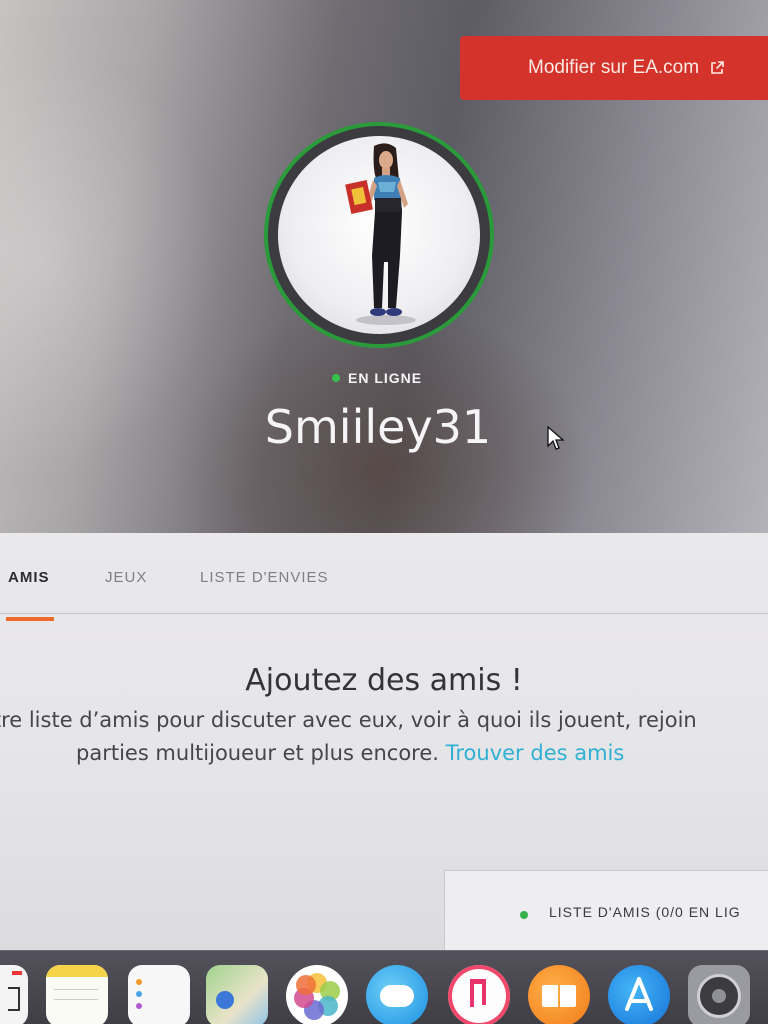 The image size is (768, 1024). I want to click on edit-on-ea-button: Modifier sur EA.com, so click(614, 68).